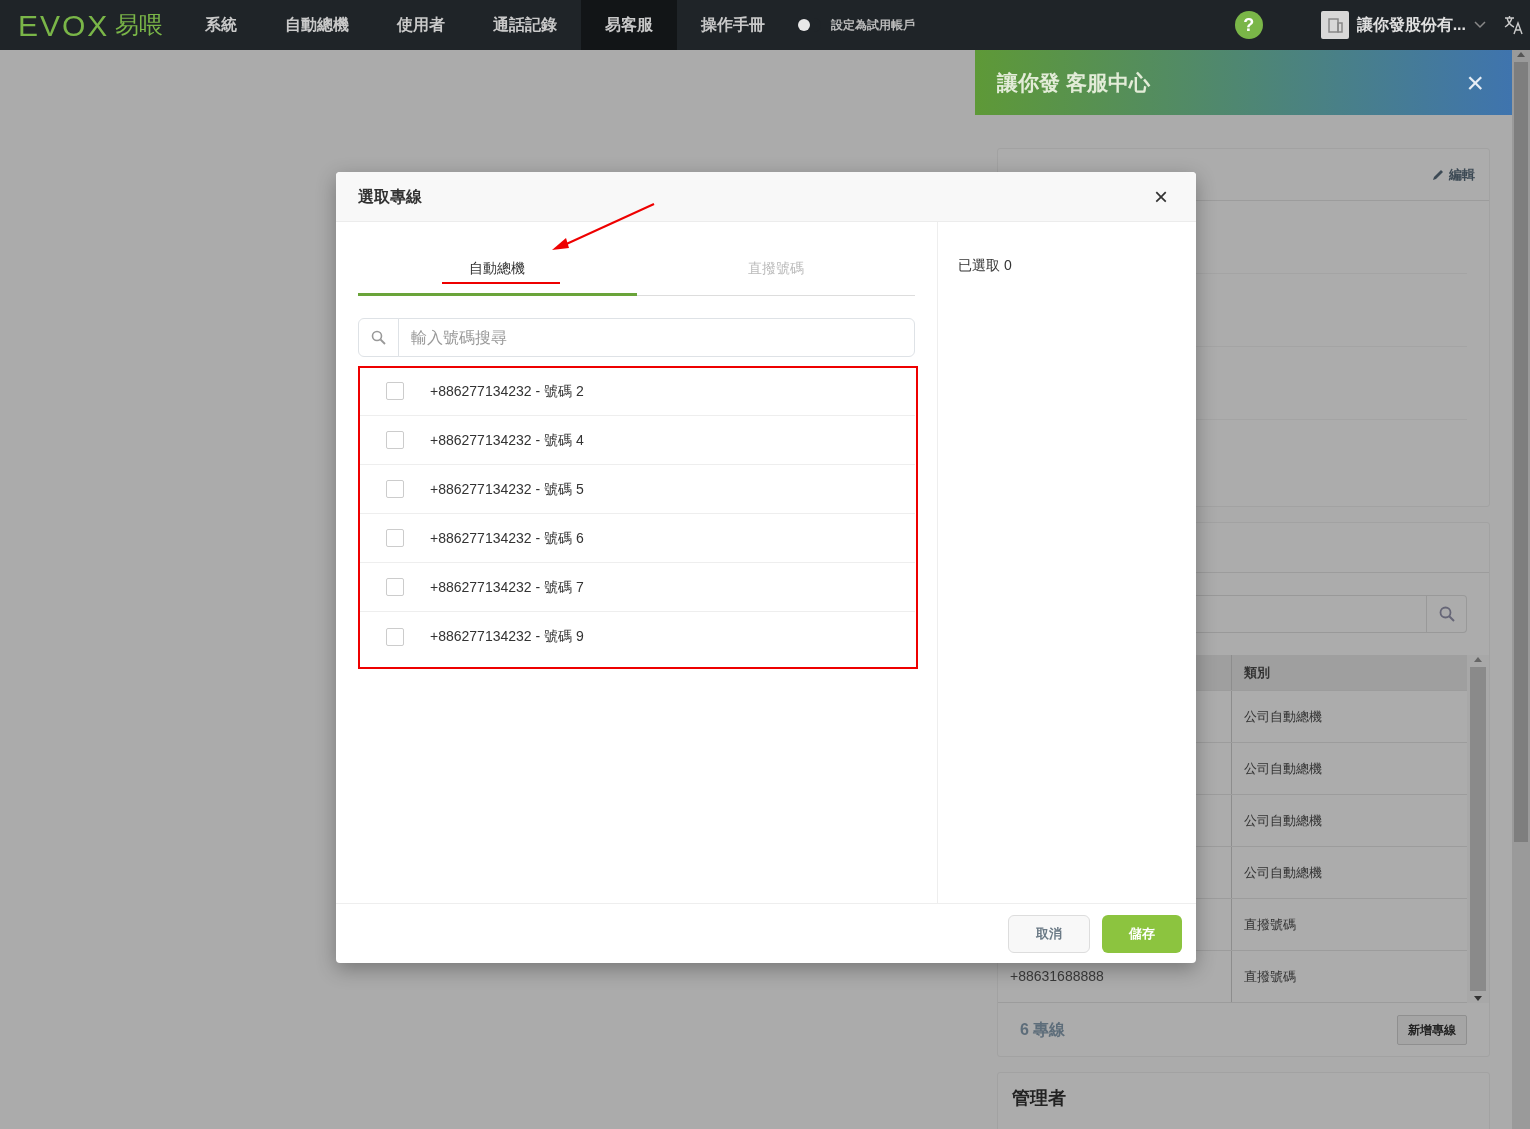  I want to click on pencil-icon, so click(1438, 174).